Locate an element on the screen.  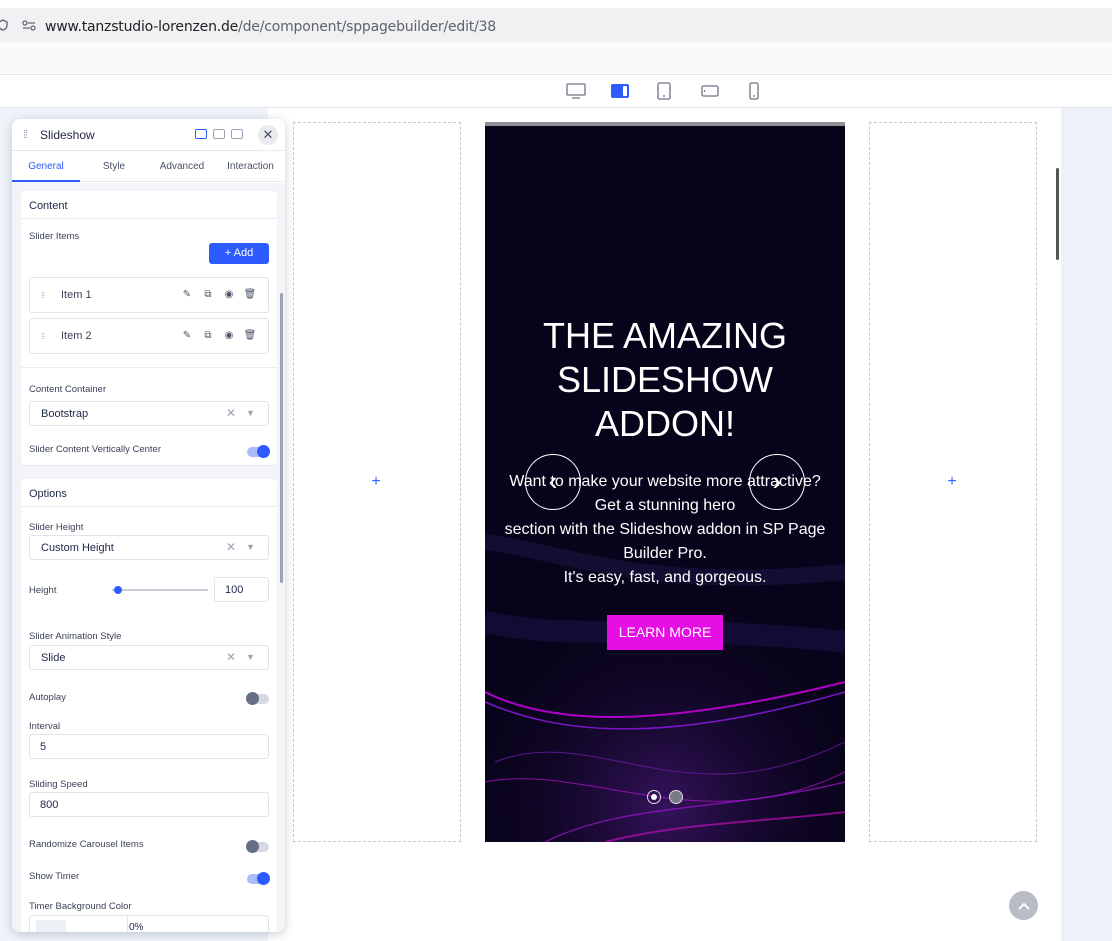
height-input: 100 is located at coordinates (241, 589).